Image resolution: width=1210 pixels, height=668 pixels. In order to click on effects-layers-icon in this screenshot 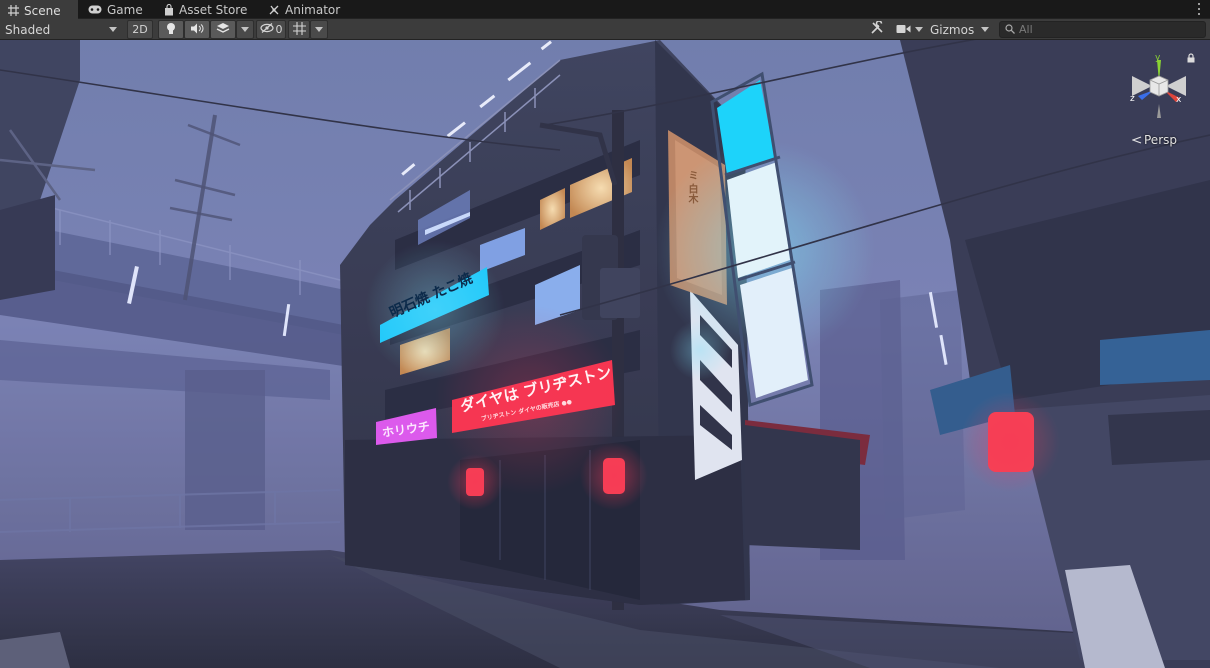, I will do `click(223, 29)`.